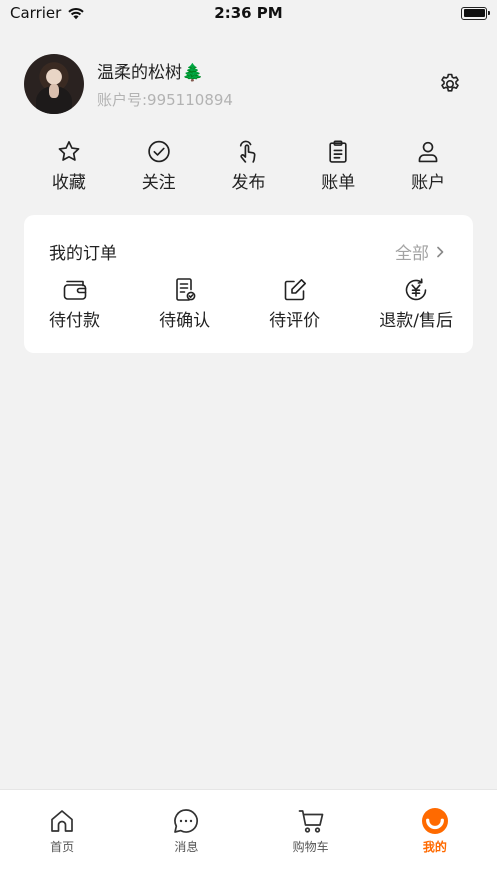 This screenshot has width=497, height=883. I want to click on gear-icon, so click(450, 84).